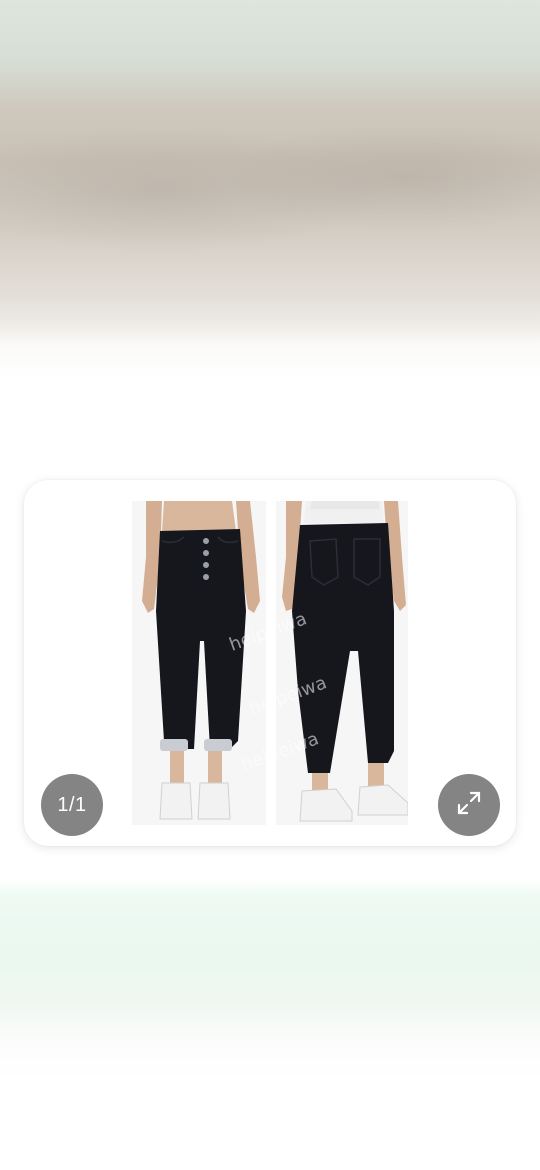 The image size is (540, 1170). Describe the element at coordinates (72, 805) in the screenshot. I see `image-counter-badge: 1/1` at that location.